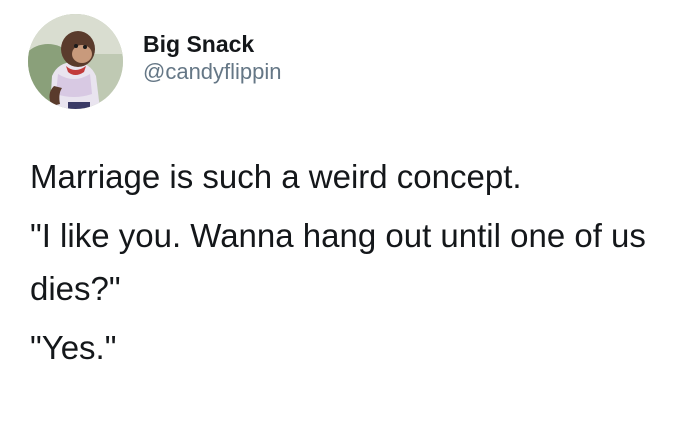 This screenshot has height=440, width=676. Describe the element at coordinates (73, 347) in the screenshot. I see `tweet-paragraph: "Yes."` at that location.